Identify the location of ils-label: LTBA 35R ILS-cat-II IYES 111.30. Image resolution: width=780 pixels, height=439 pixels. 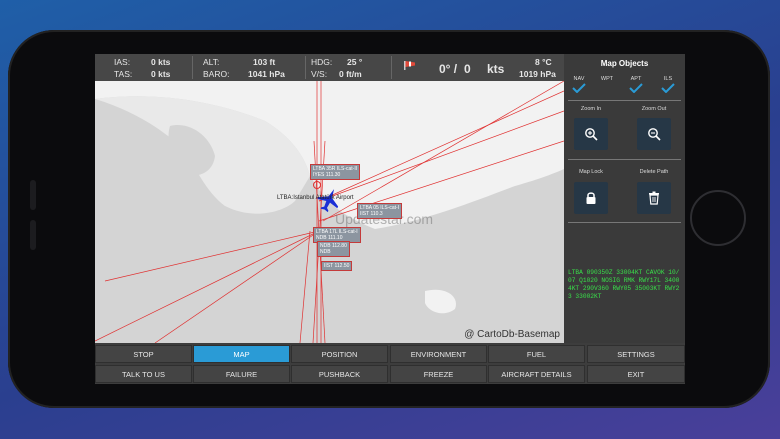
(335, 172).